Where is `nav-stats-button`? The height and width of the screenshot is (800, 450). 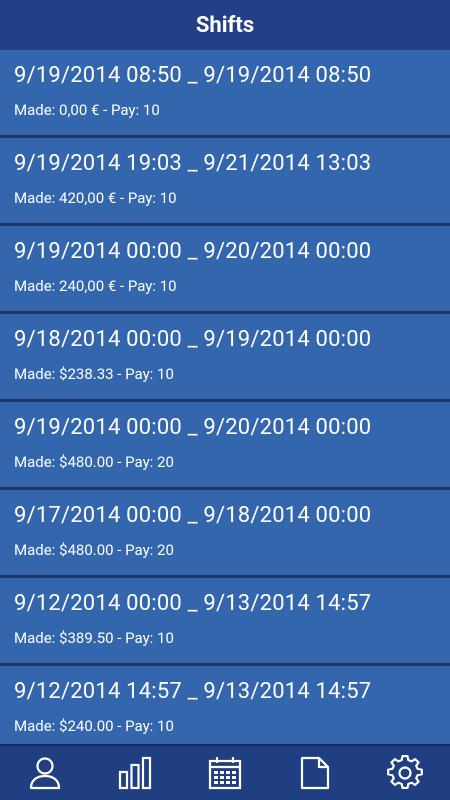
nav-stats-button is located at coordinates (135, 773).